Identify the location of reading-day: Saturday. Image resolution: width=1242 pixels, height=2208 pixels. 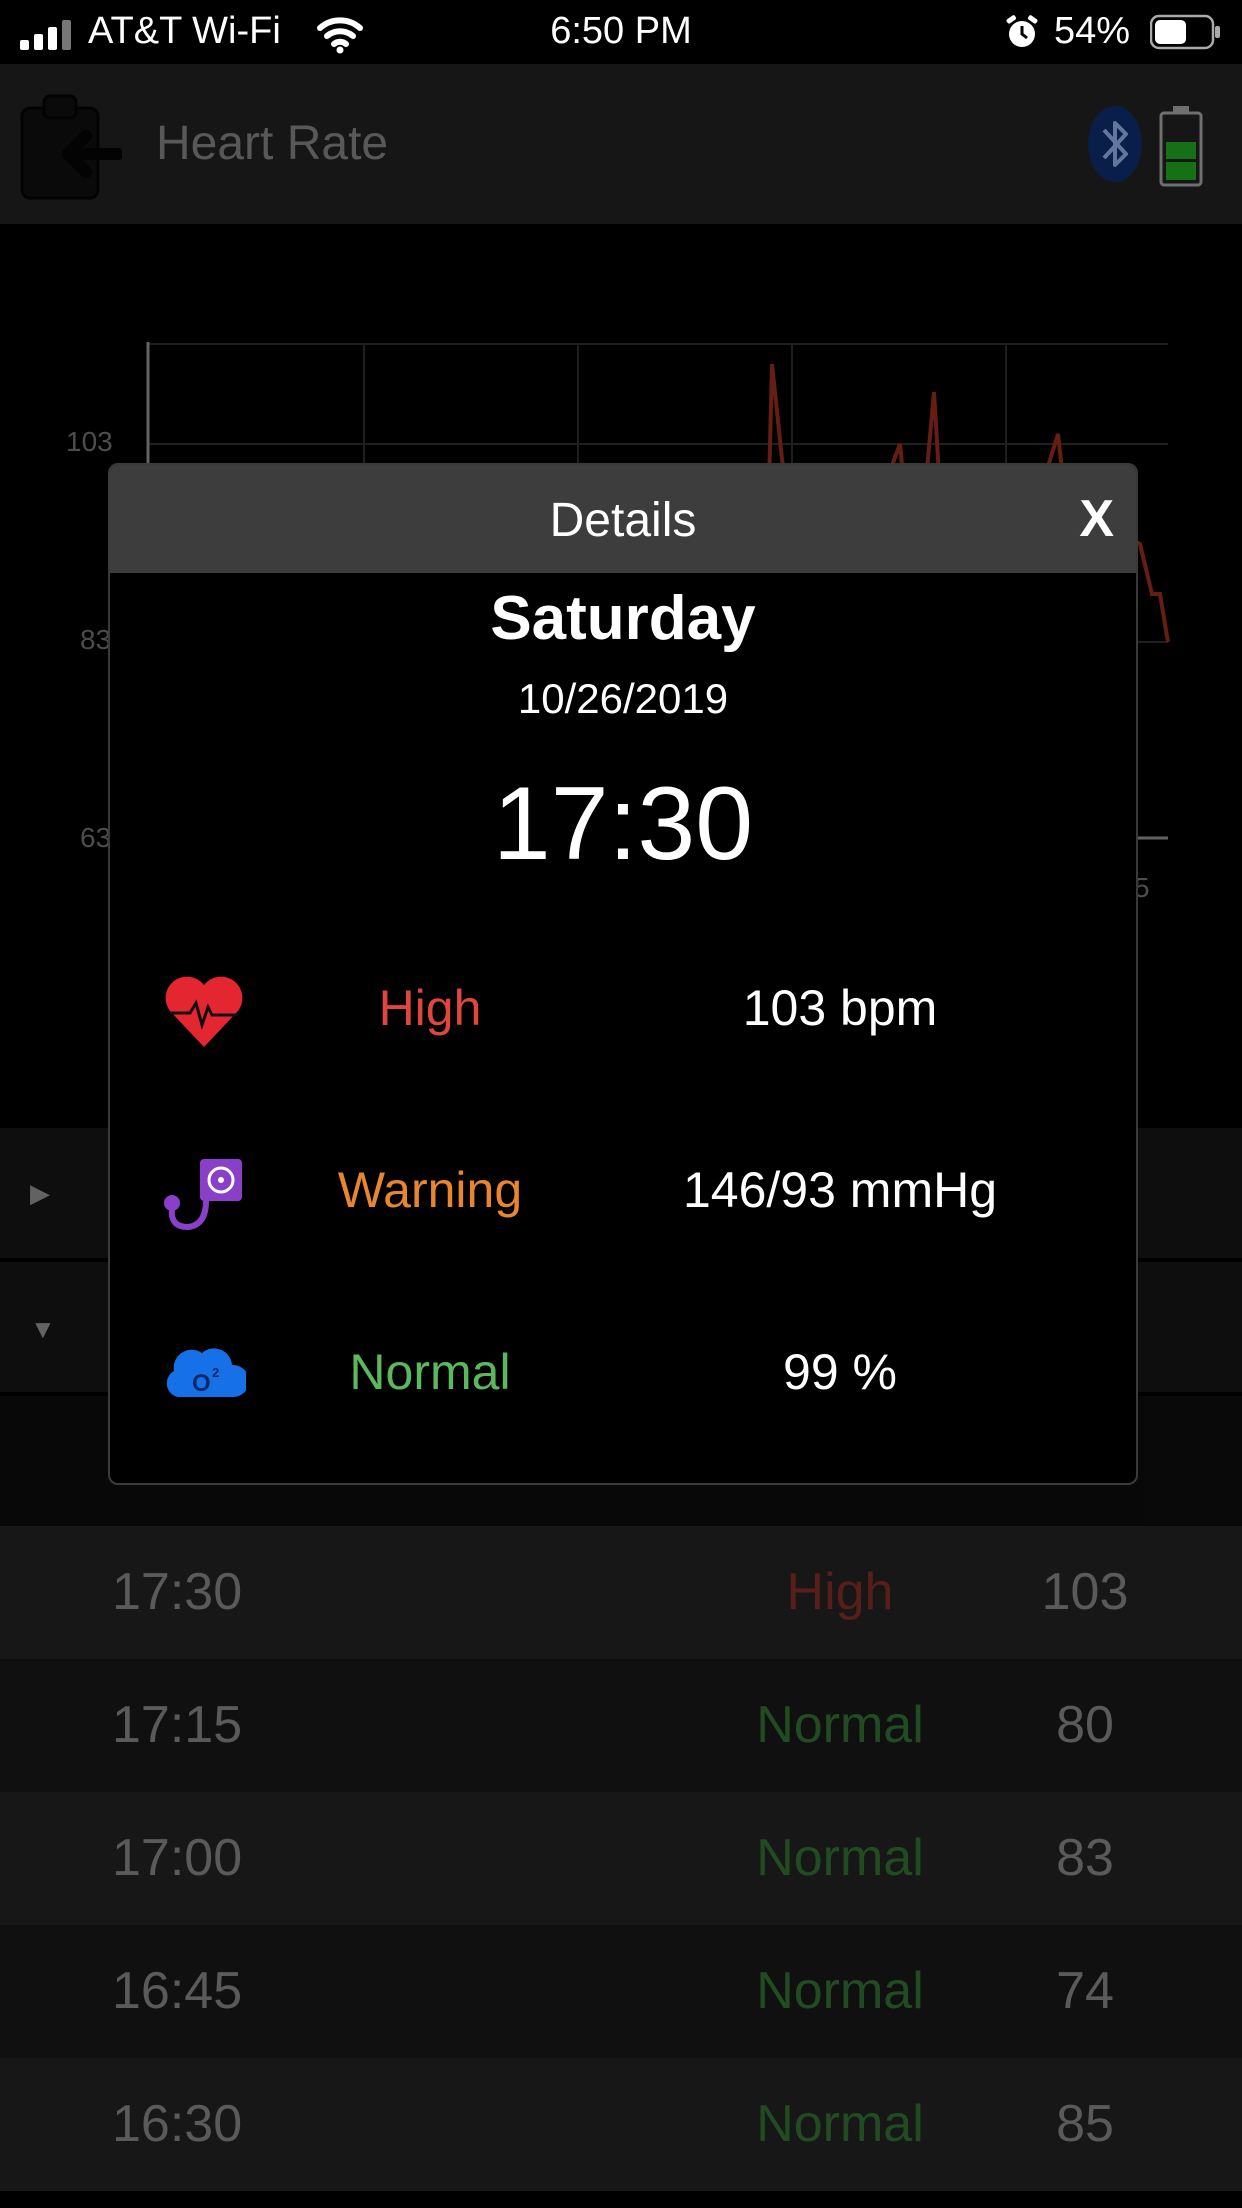
(623, 618).